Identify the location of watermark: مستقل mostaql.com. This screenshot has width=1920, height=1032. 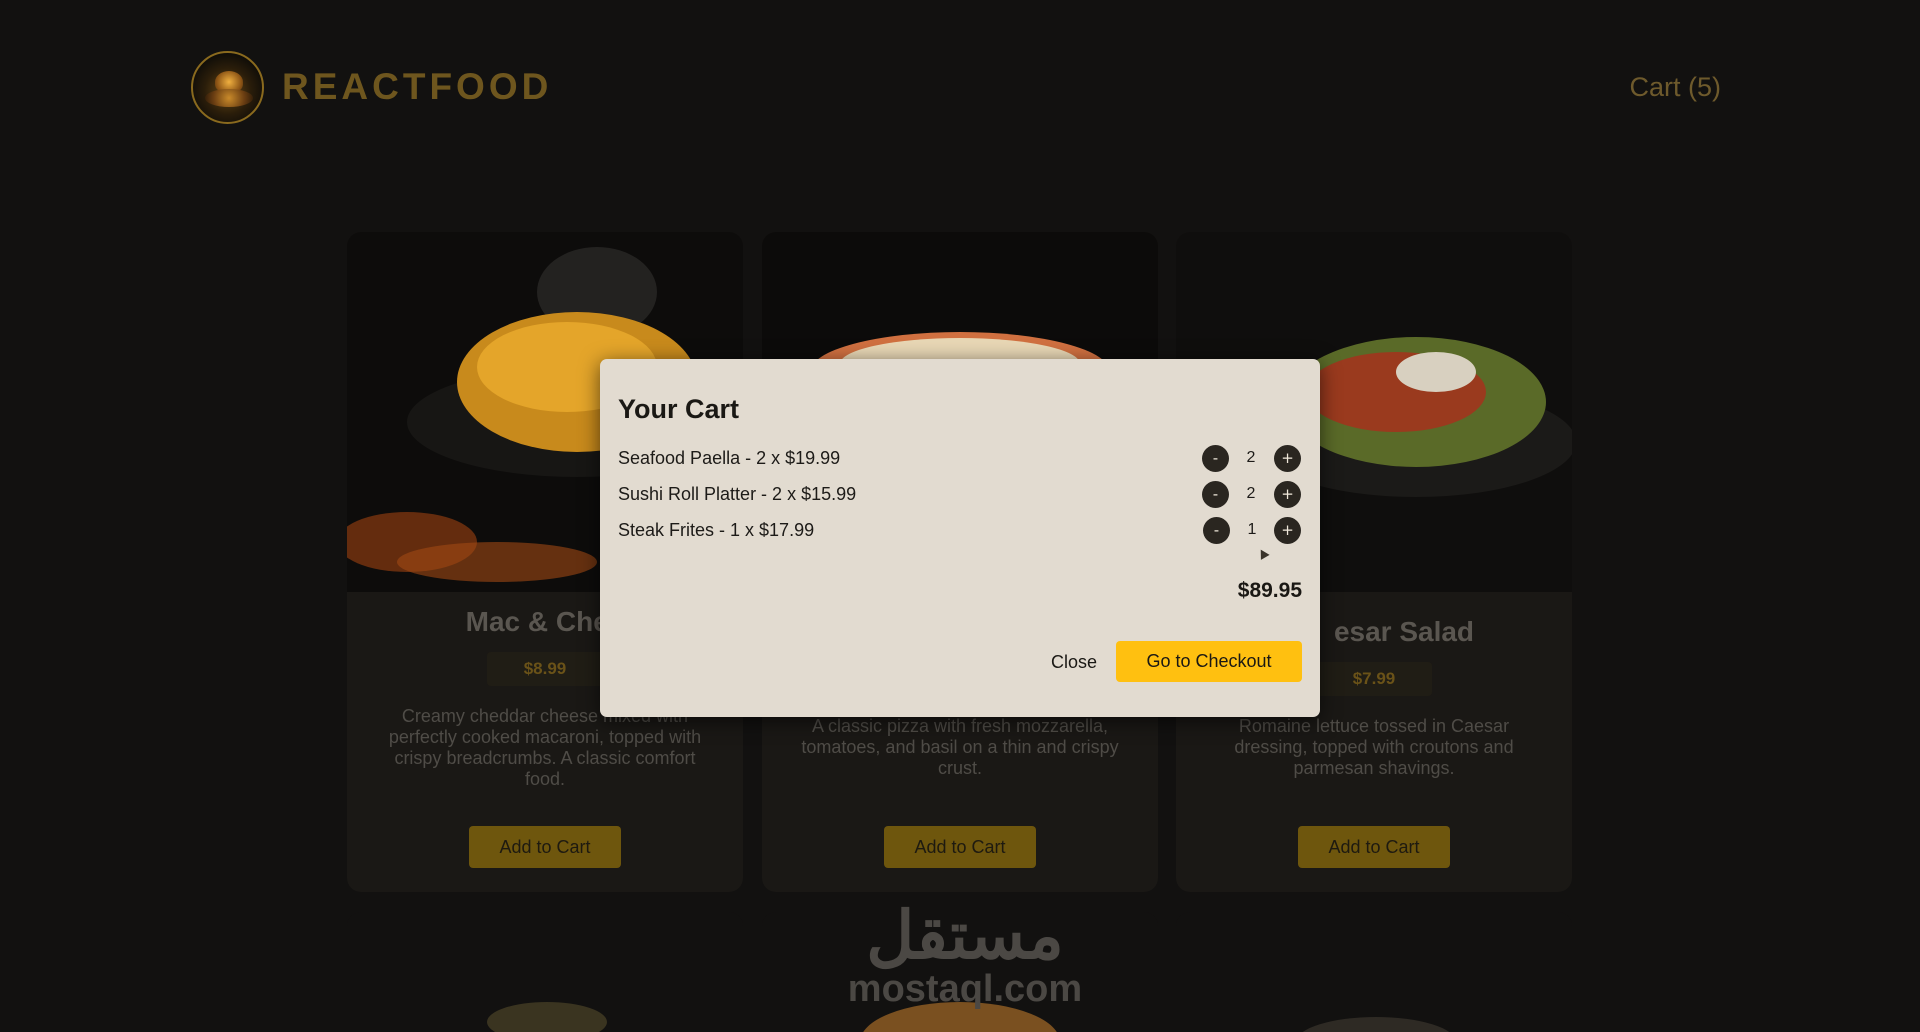
(965, 954).